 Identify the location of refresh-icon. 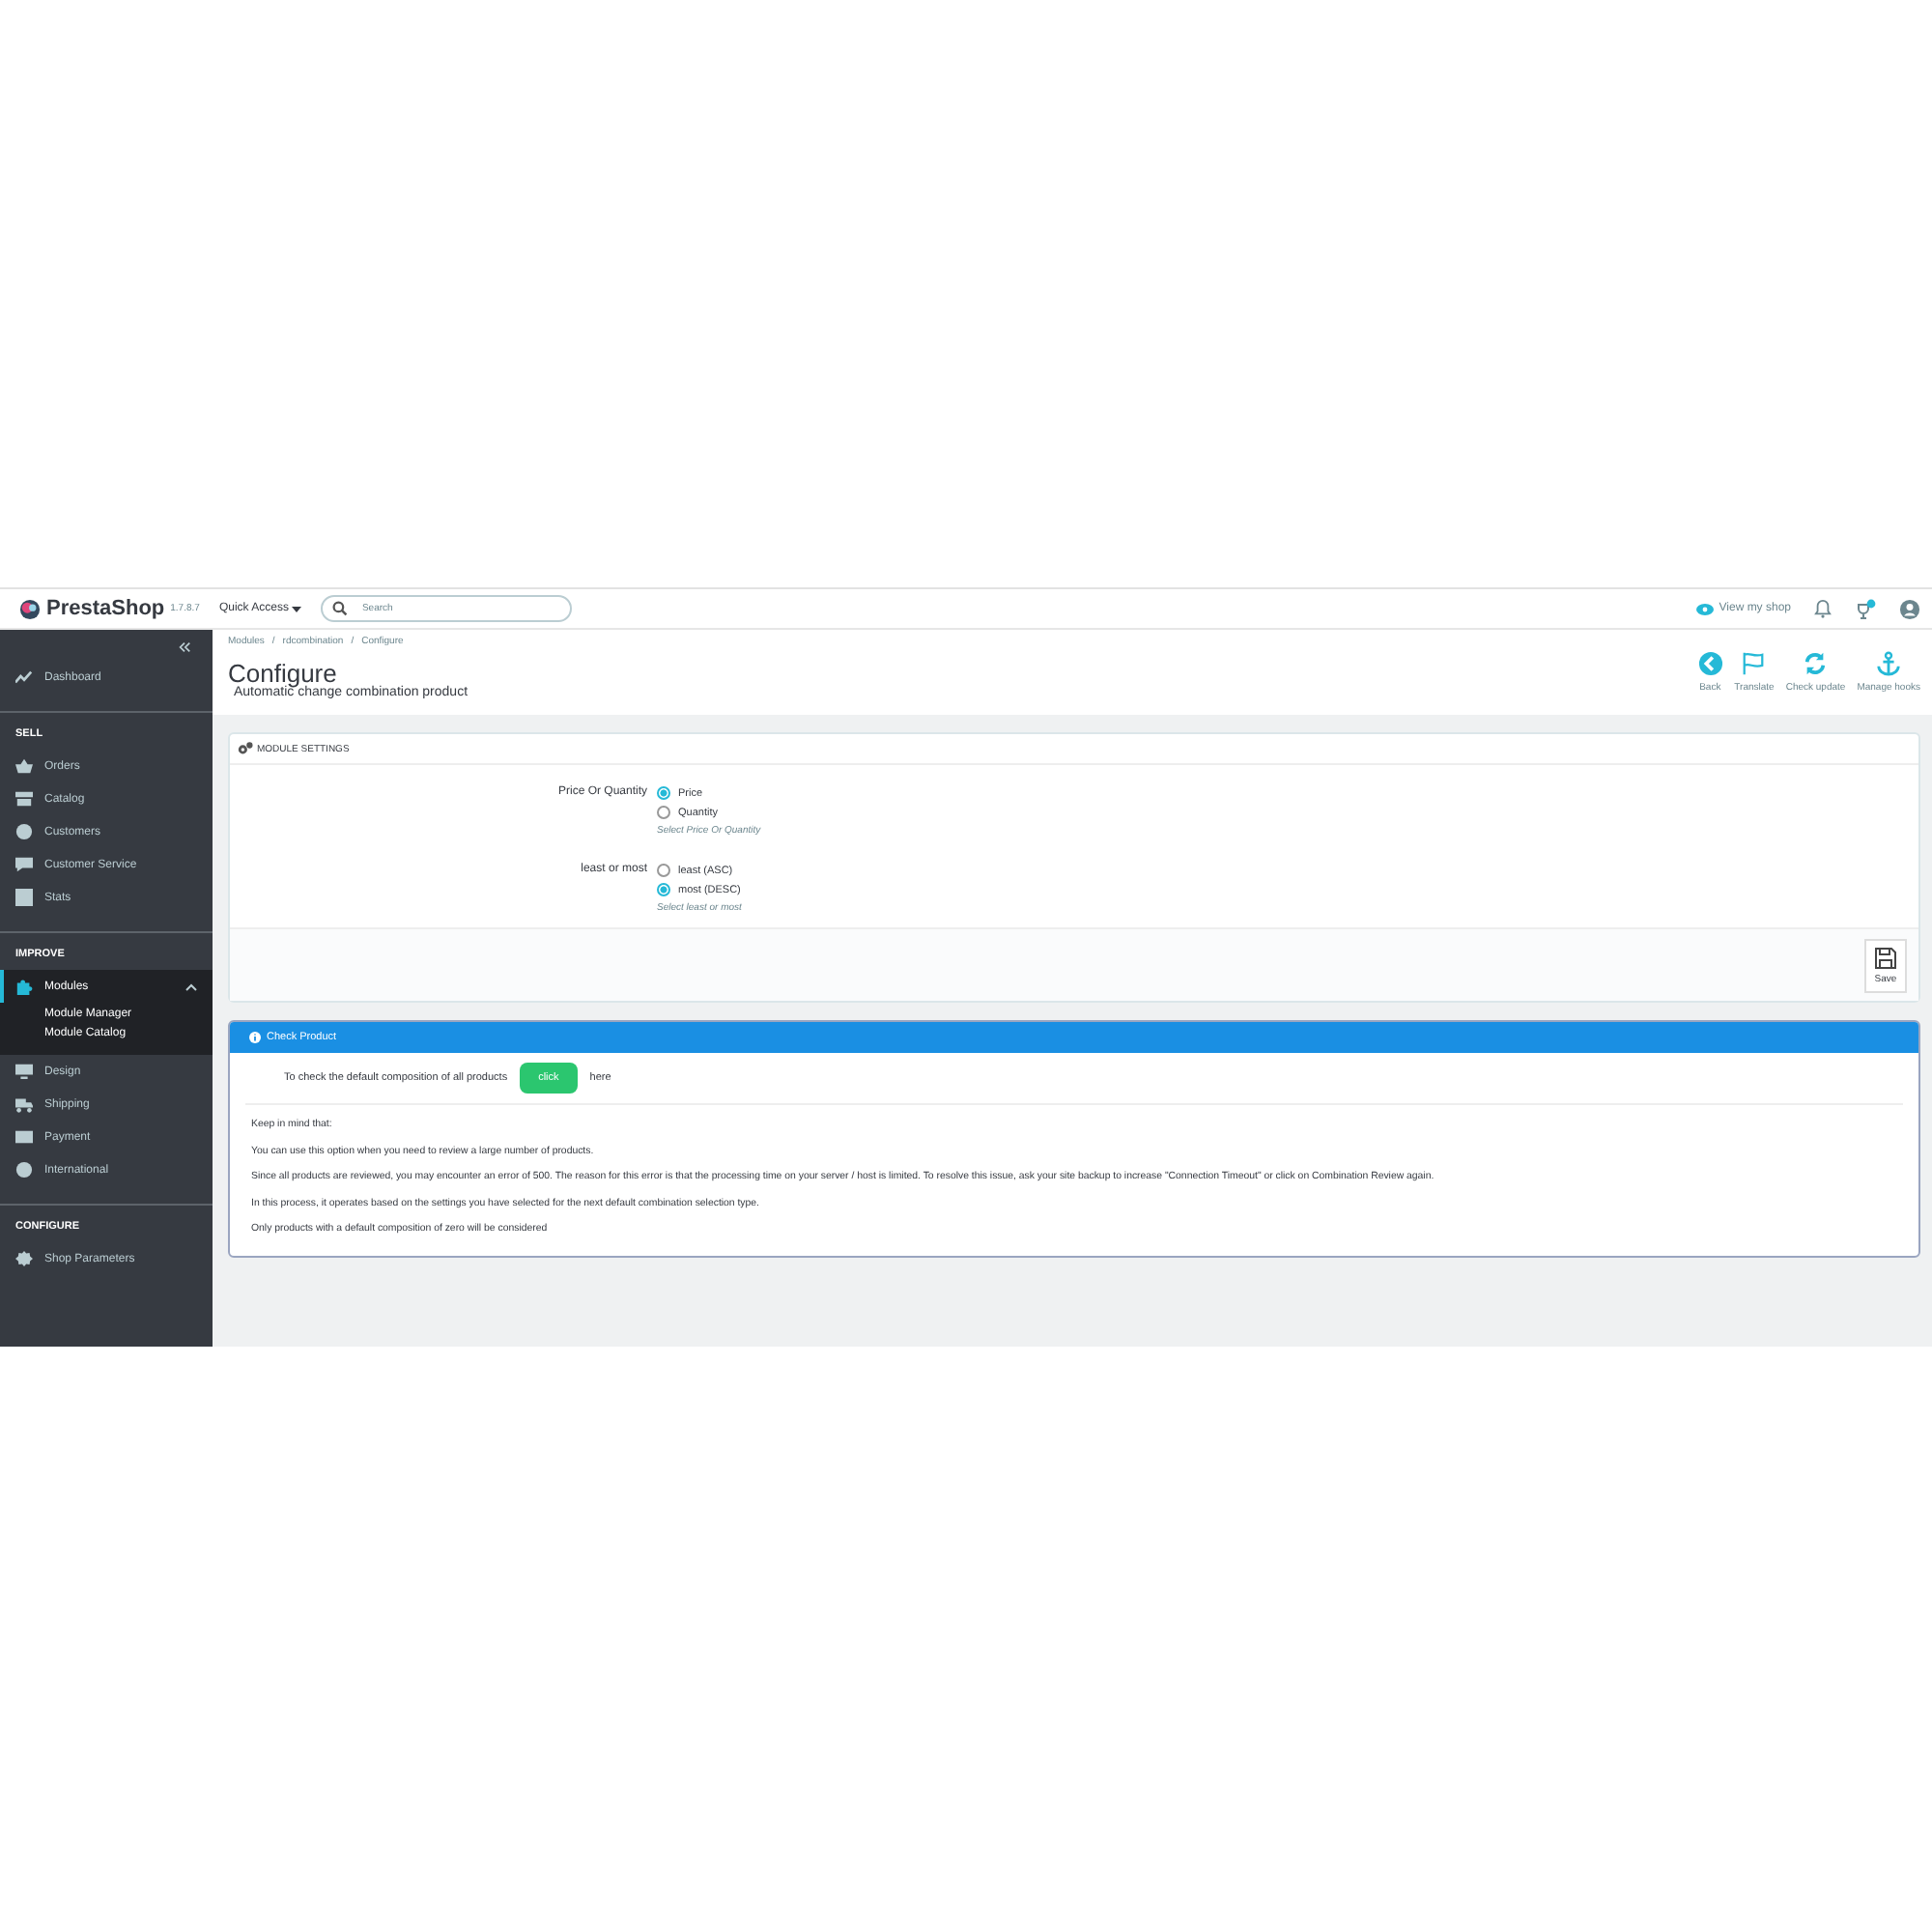
(1816, 663).